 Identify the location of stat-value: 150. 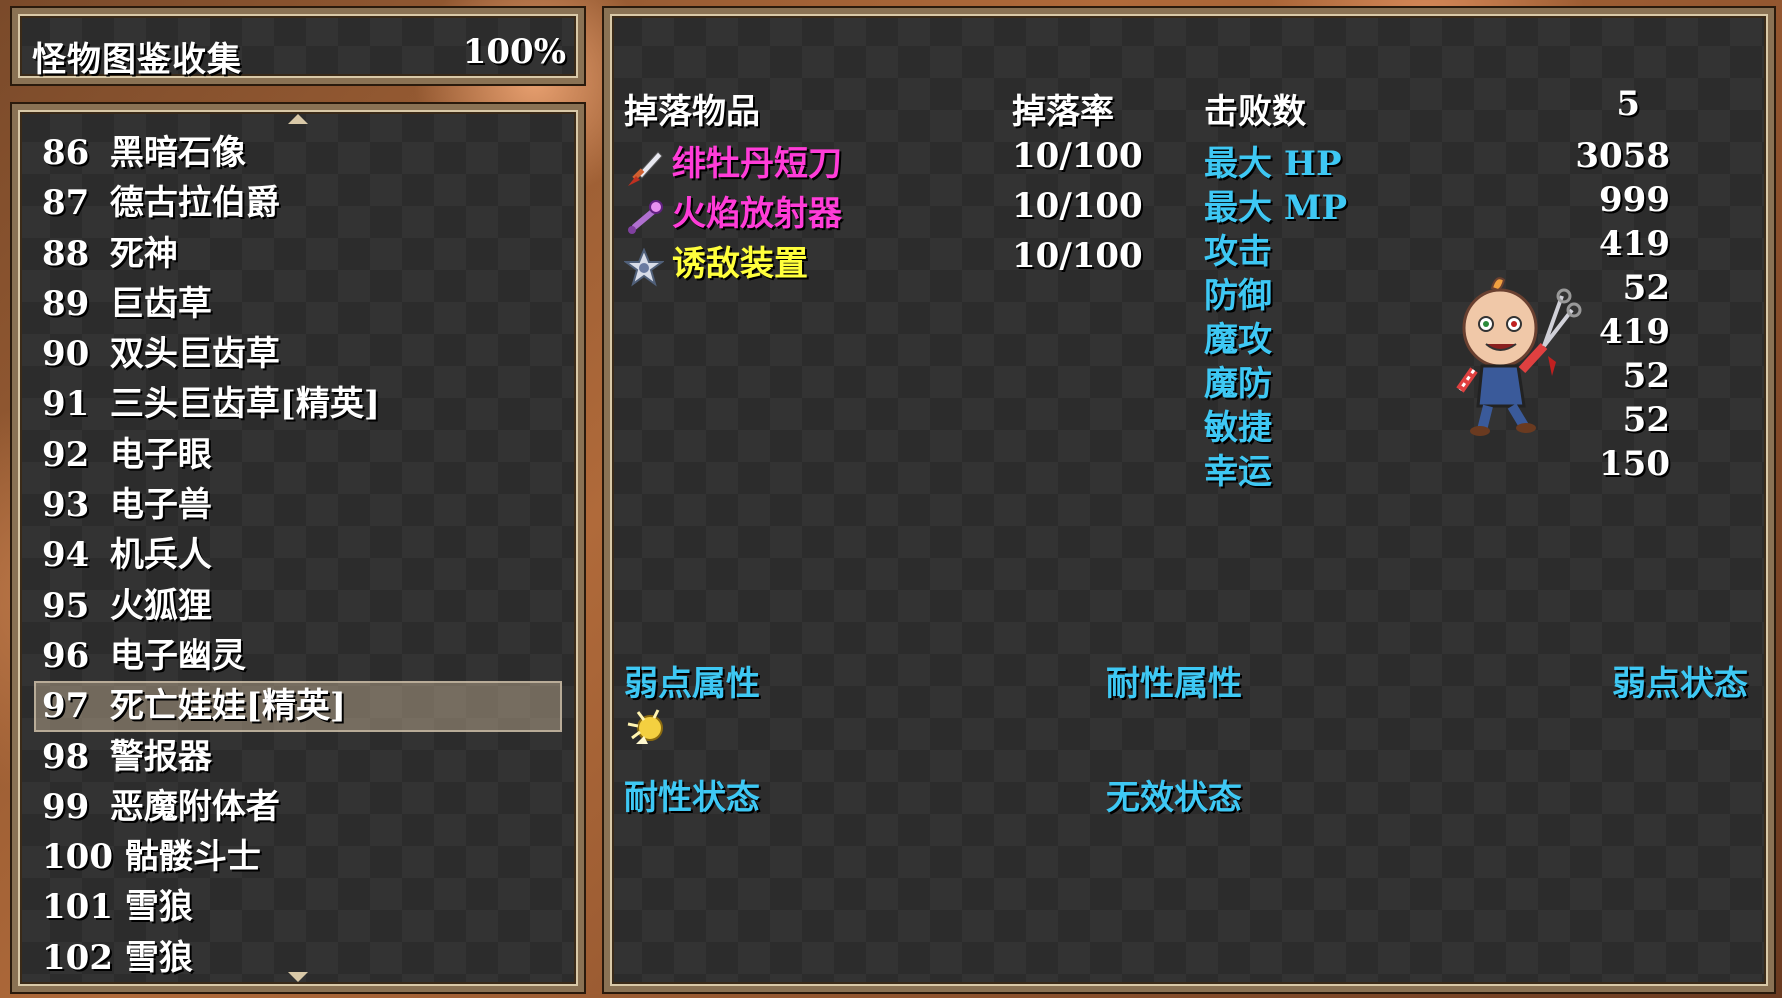
(1634, 464).